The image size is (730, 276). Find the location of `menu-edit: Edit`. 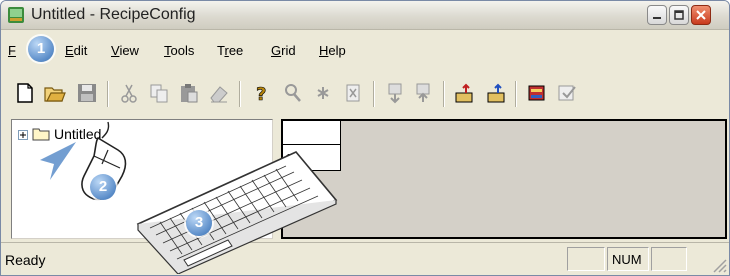

menu-edit: Edit is located at coordinates (76, 50).